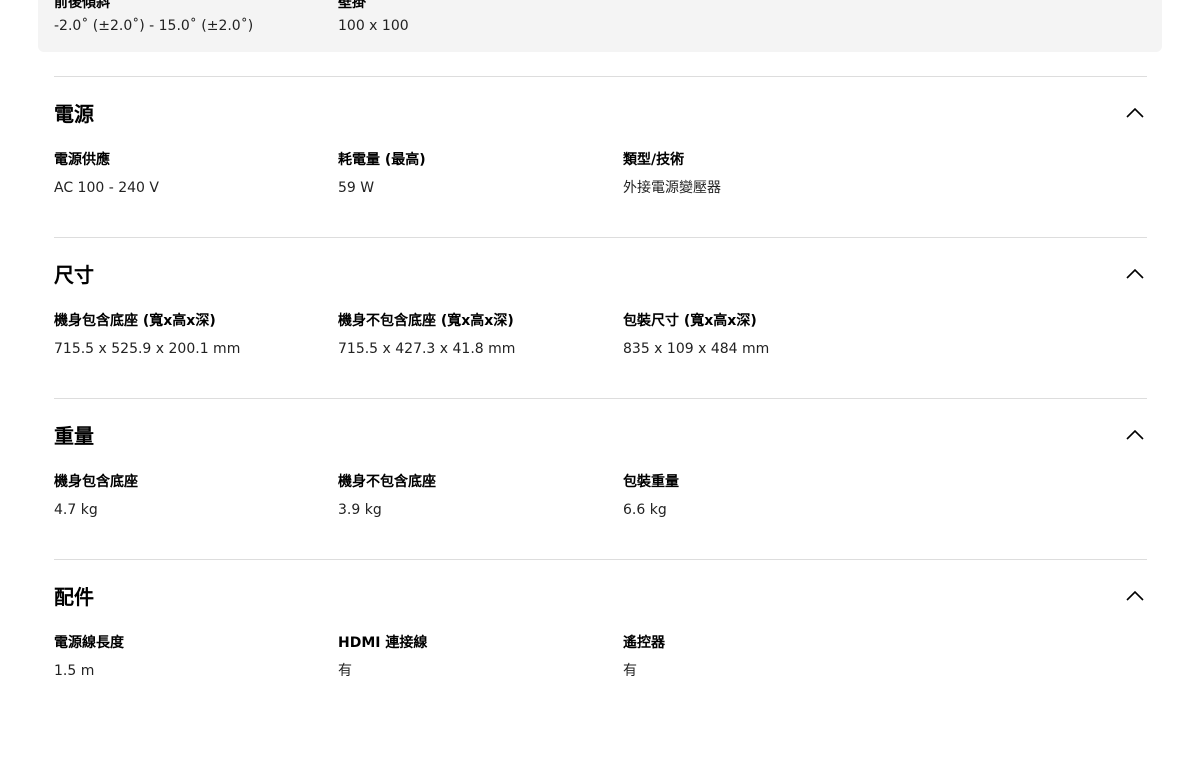  What do you see at coordinates (696, 349) in the screenshot?
I see `spec-value: 835 x 109 x 484 mm` at bounding box center [696, 349].